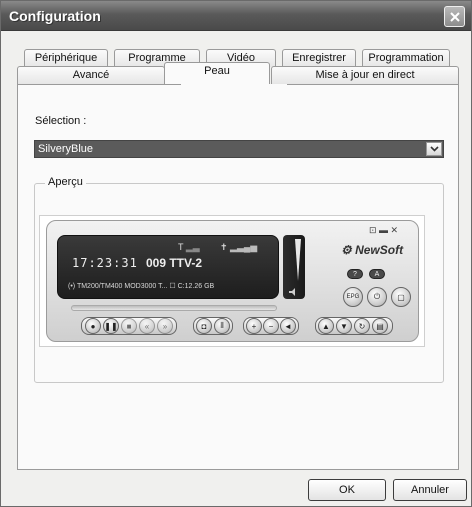 The height and width of the screenshot is (507, 472). Describe the element at coordinates (344, 326) in the screenshot. I see `channel-down-icon: ▼` at that location.